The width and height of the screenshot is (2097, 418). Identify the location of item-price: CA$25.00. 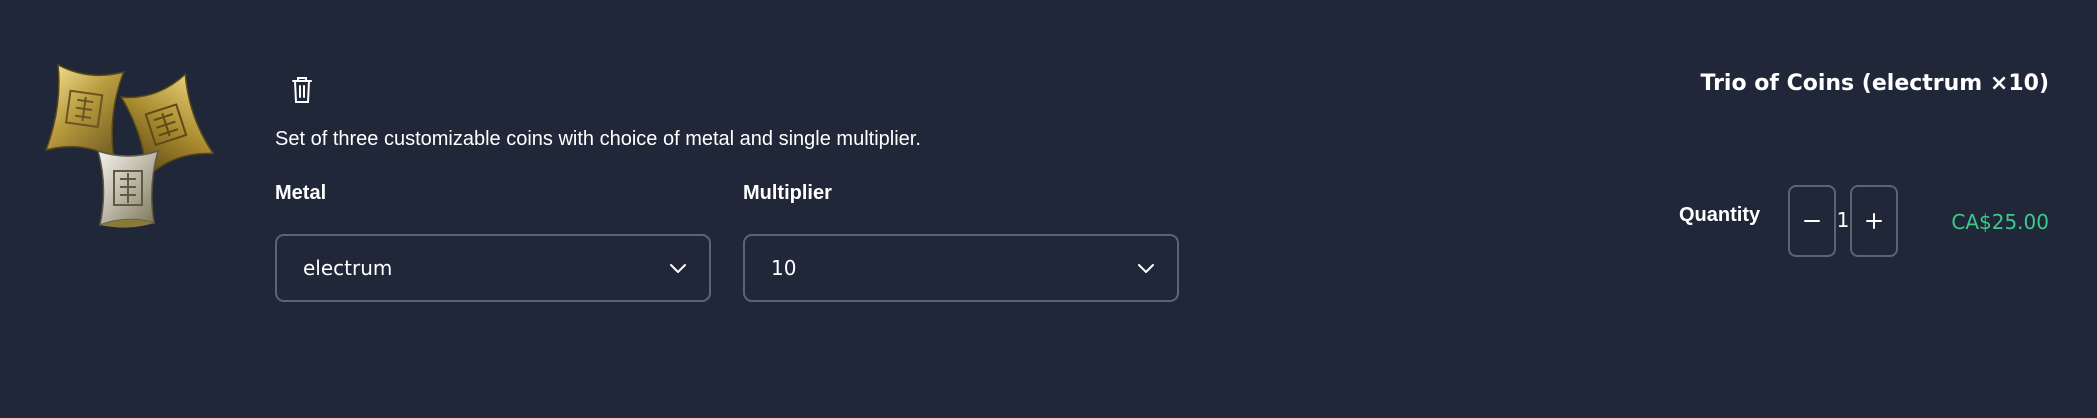
(2000, 222).